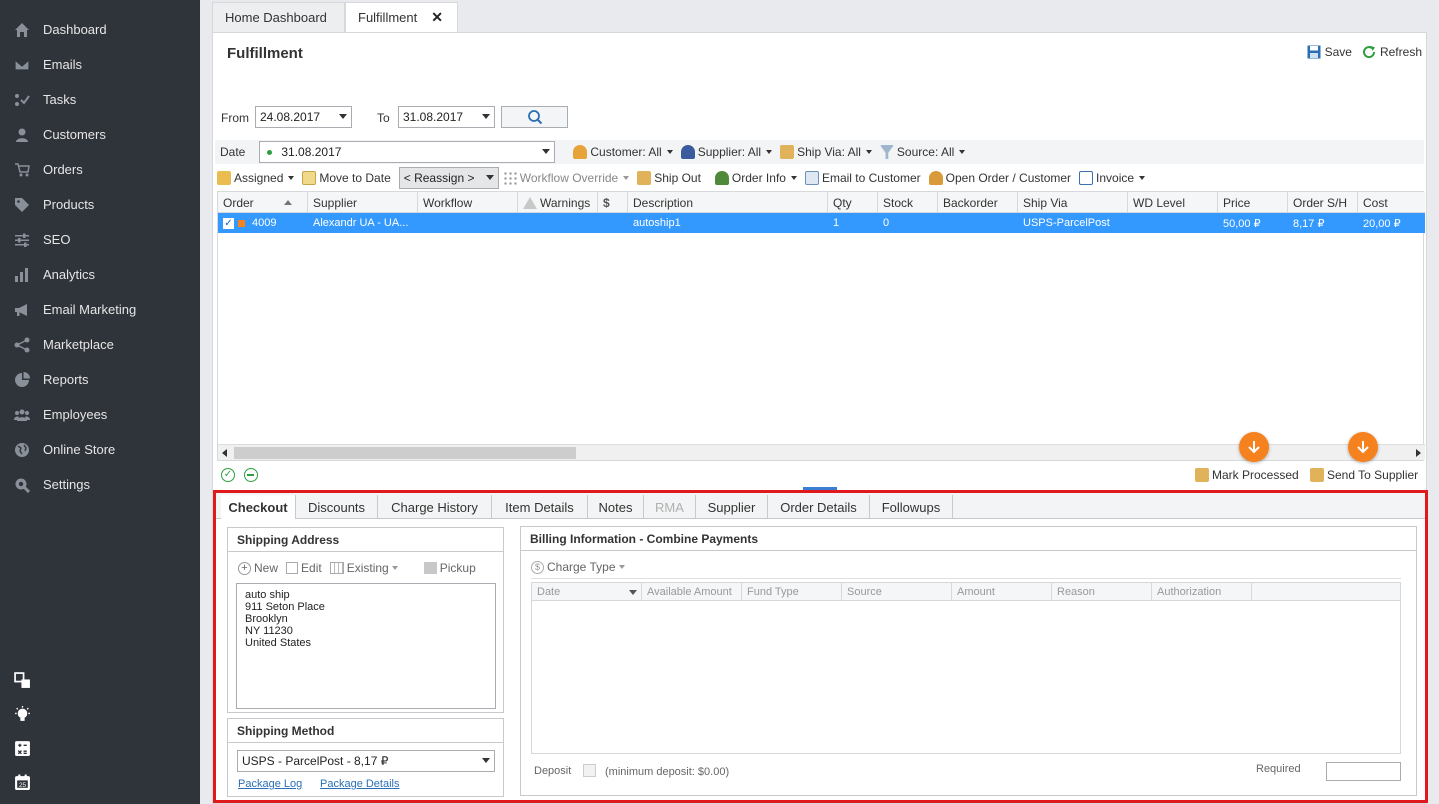  What do you see at coordinates (435, 507) in the screenshot?
I see `tab-charge-history: Charge History` at bounding box center [435, 507].